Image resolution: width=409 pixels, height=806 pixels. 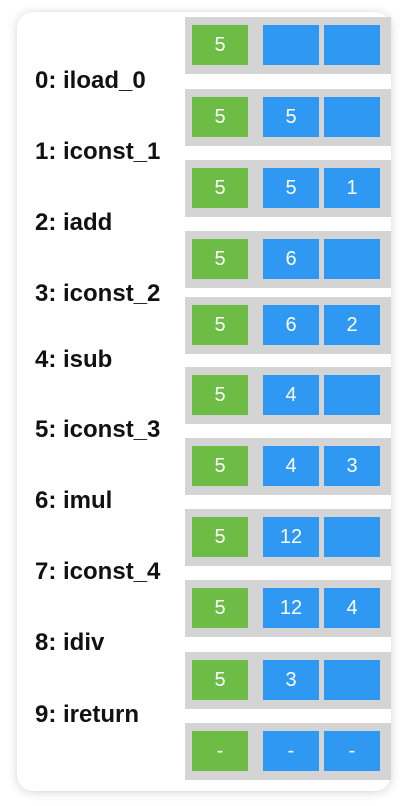 I want to click on instruction-4: 4: isub, so click(x=74, y=359).